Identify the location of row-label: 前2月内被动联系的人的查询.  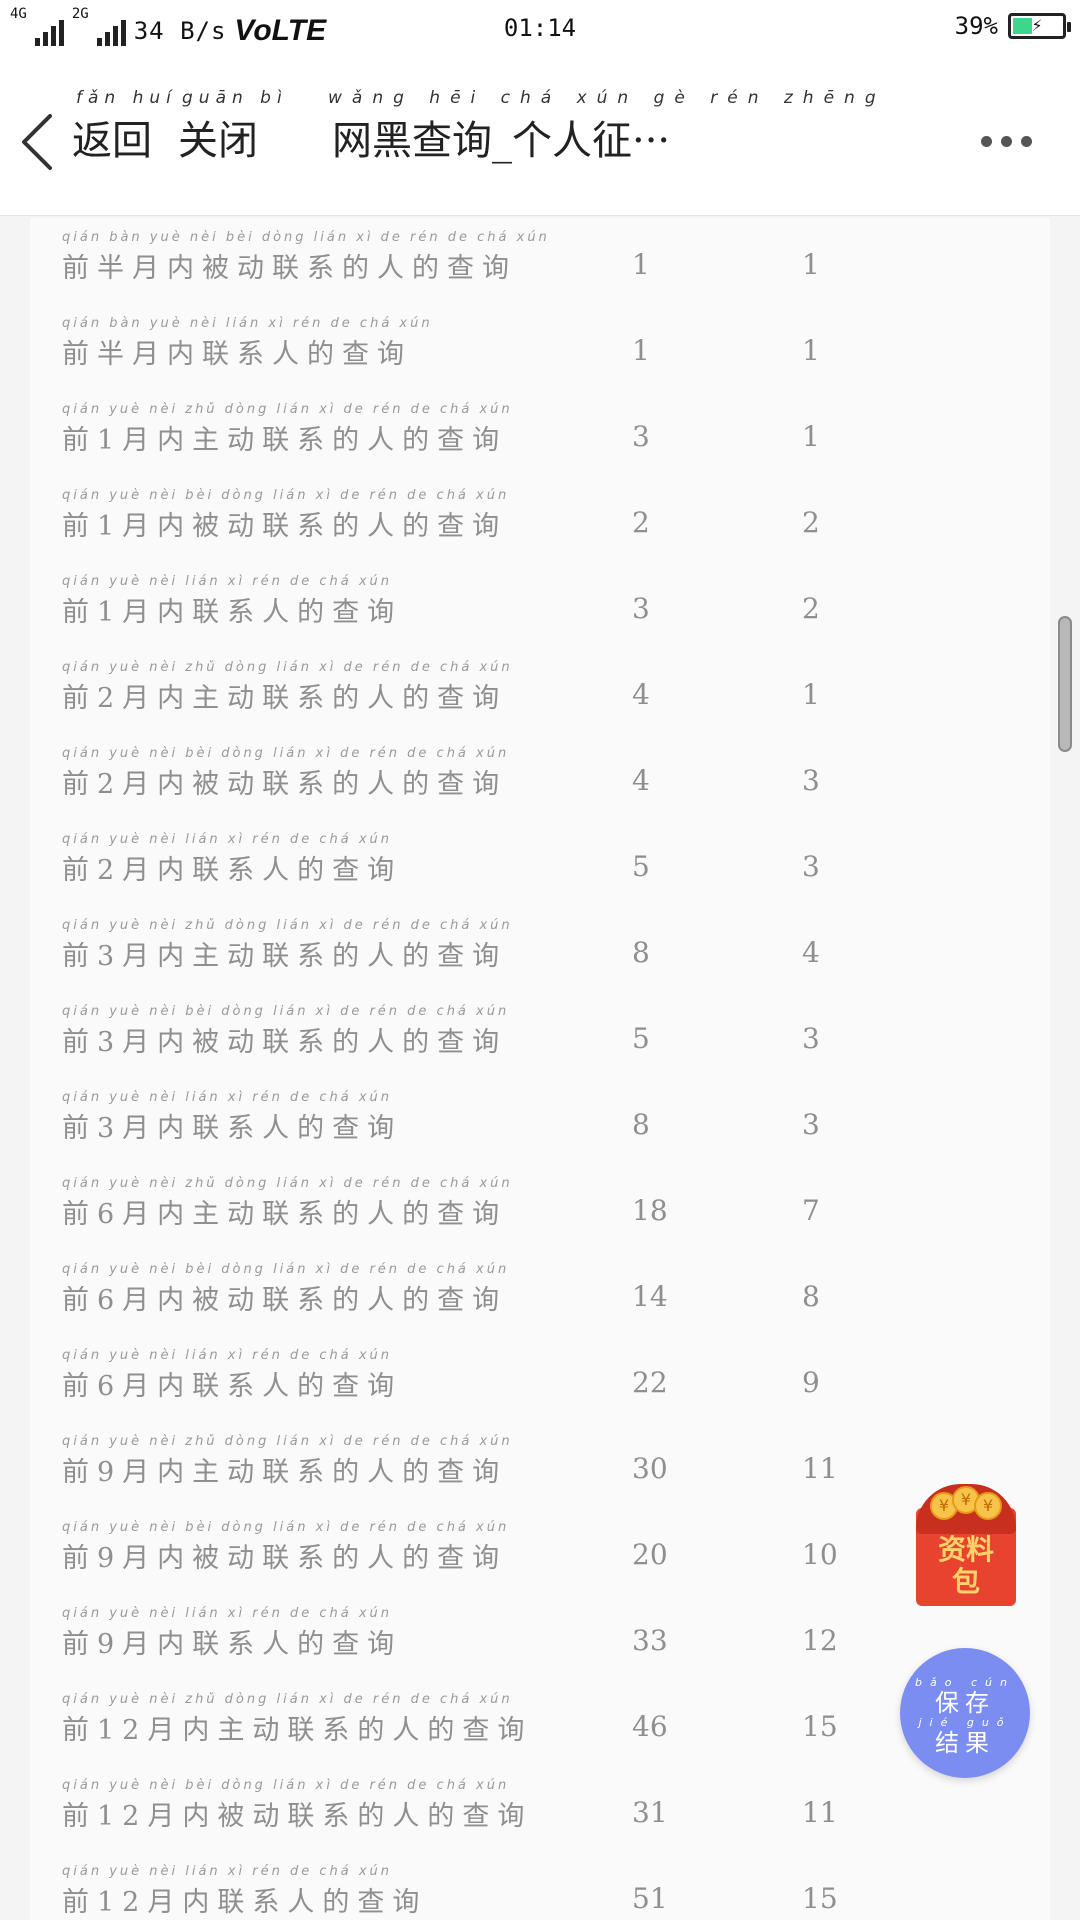
(285, 784).